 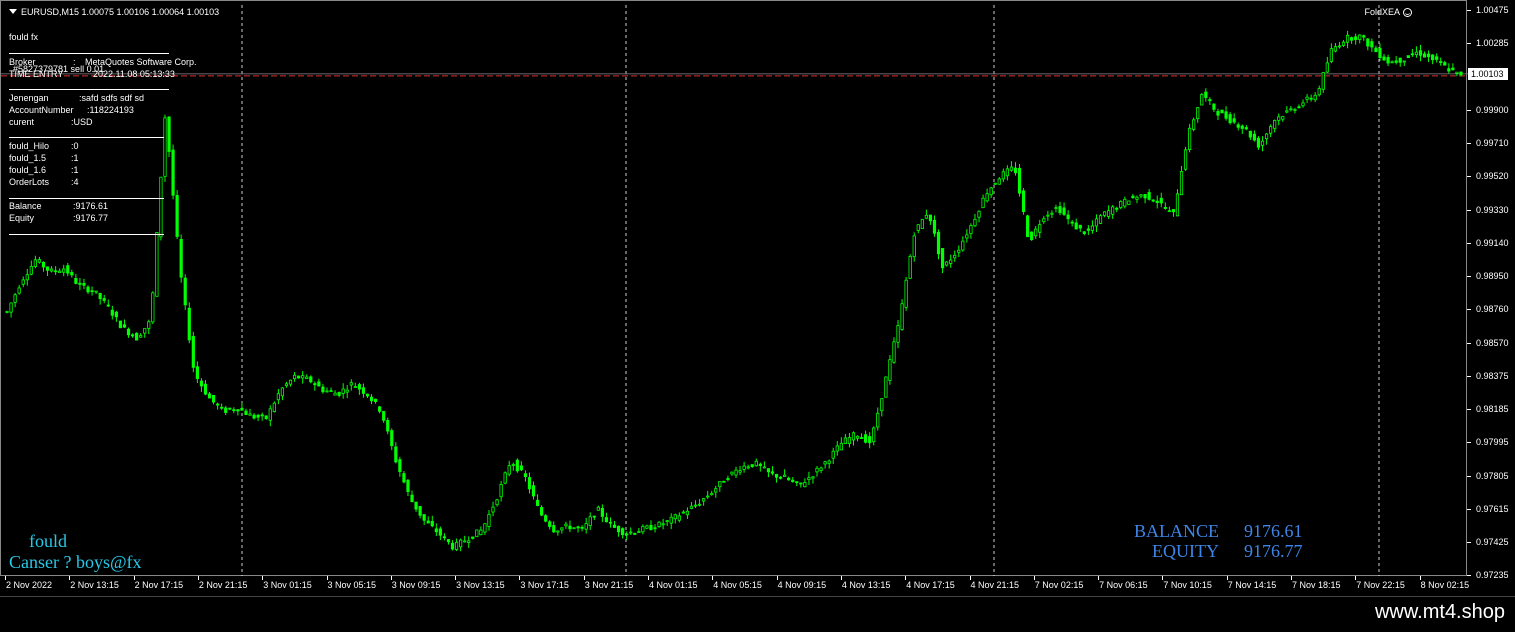 I want to click on price-tick, so click(x=1469, y=476).